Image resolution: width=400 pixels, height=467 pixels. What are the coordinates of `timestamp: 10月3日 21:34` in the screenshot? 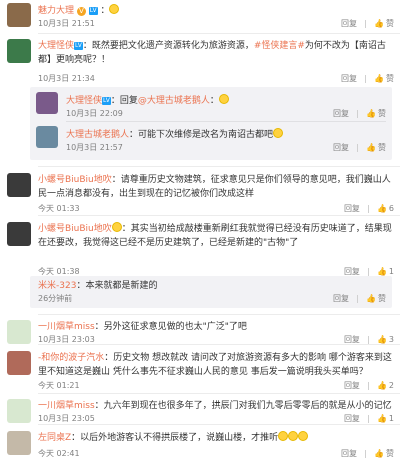 It's located at (66, 78).